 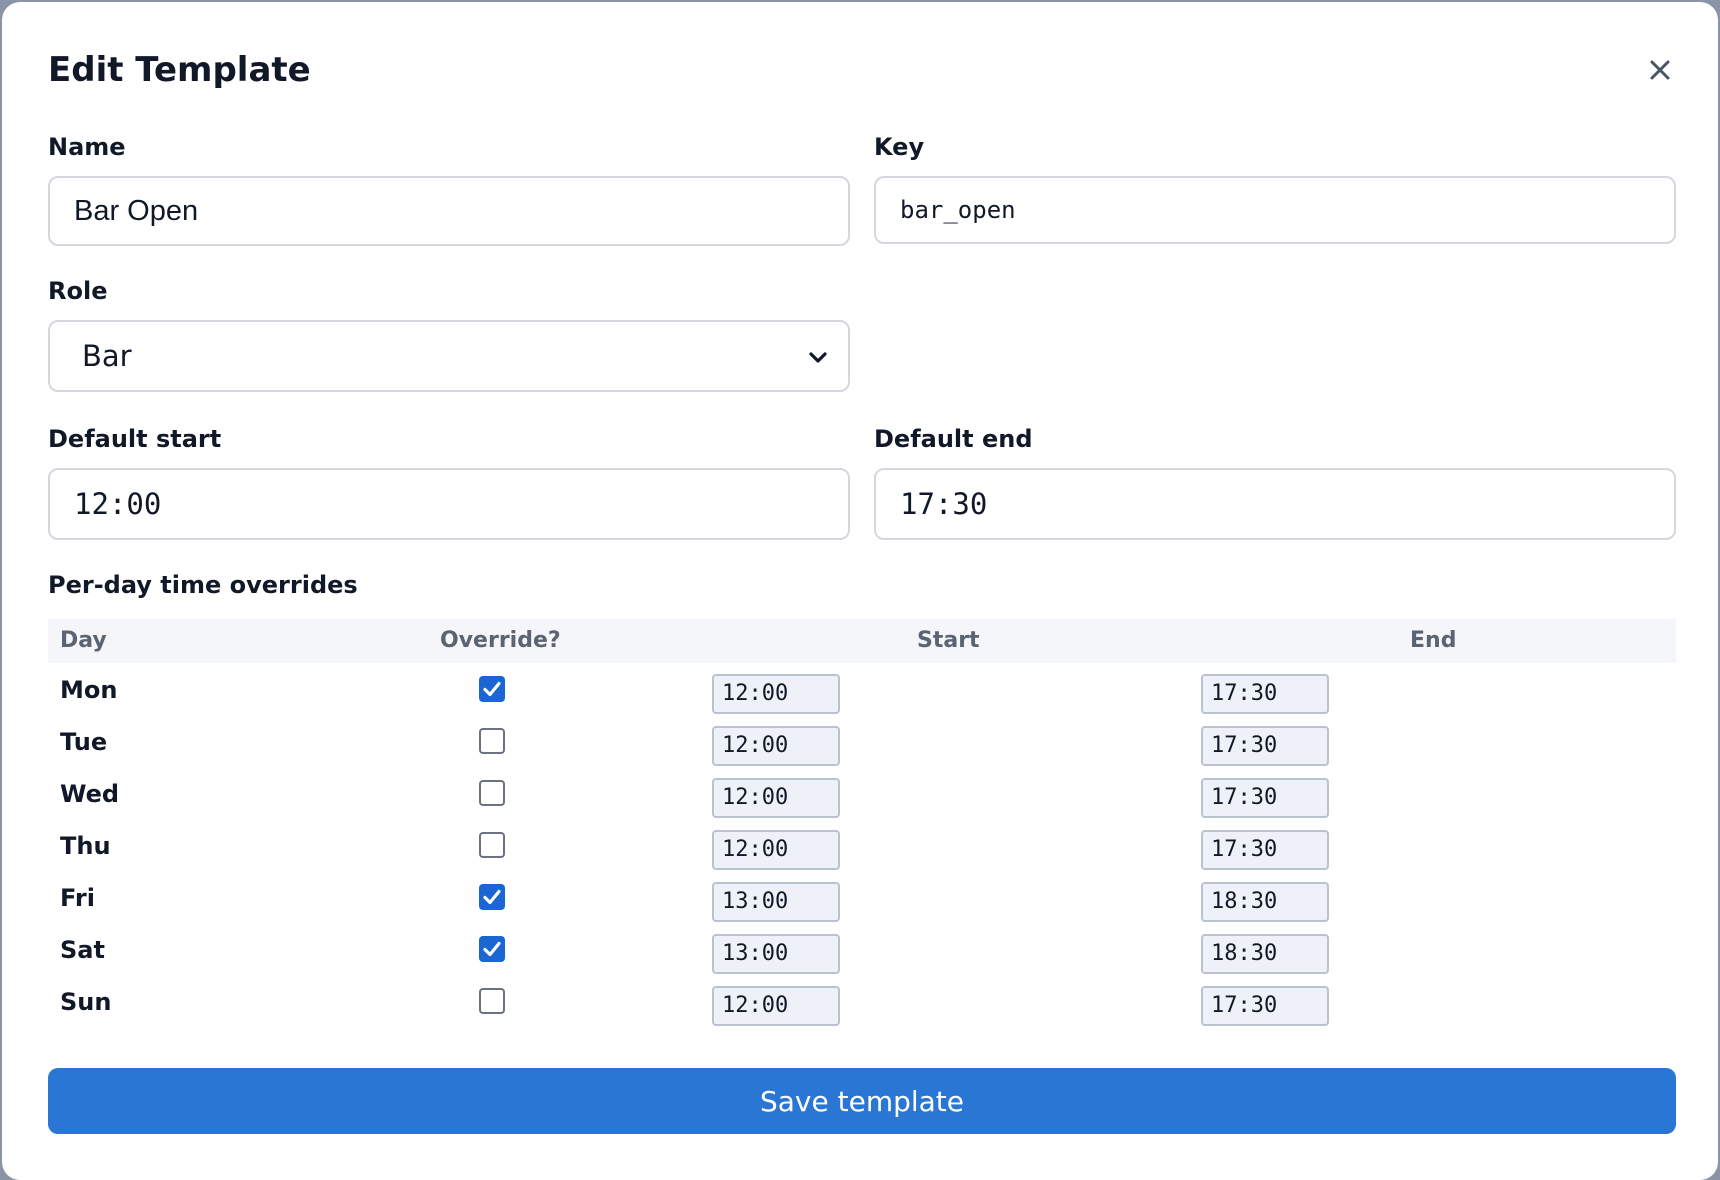 I want to click on column-header-override: Override?, so click(x=500, y=640).